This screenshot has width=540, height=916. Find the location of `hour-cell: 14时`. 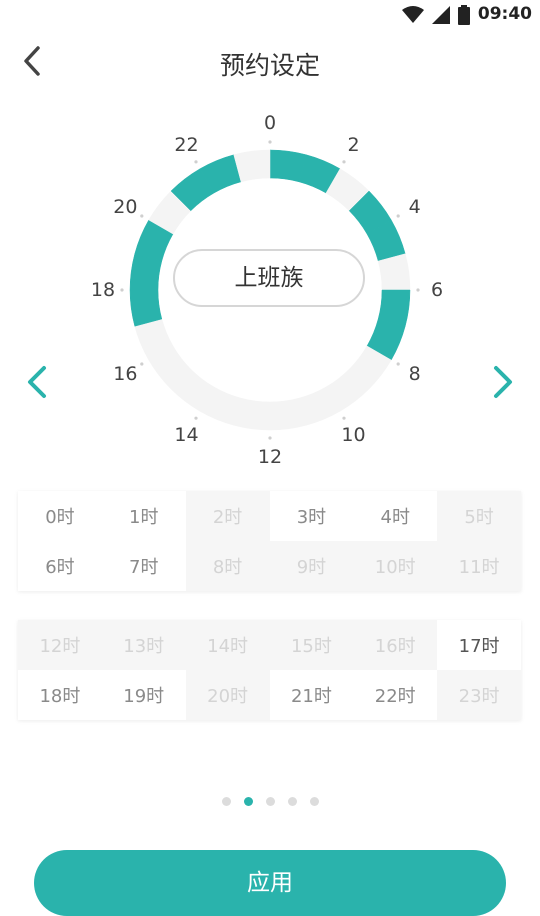

hour-cell: 14时 is located at coordinates (227, 645).